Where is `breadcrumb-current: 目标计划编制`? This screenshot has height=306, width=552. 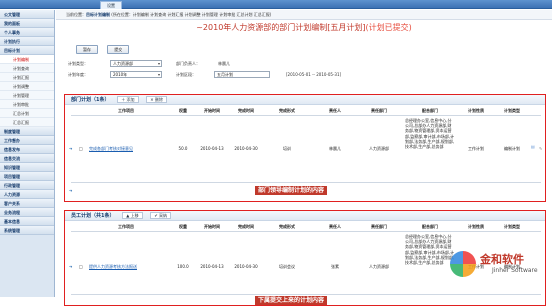 breadcrumb-current: 目标计划编制 is located at coordinates (98, 14).